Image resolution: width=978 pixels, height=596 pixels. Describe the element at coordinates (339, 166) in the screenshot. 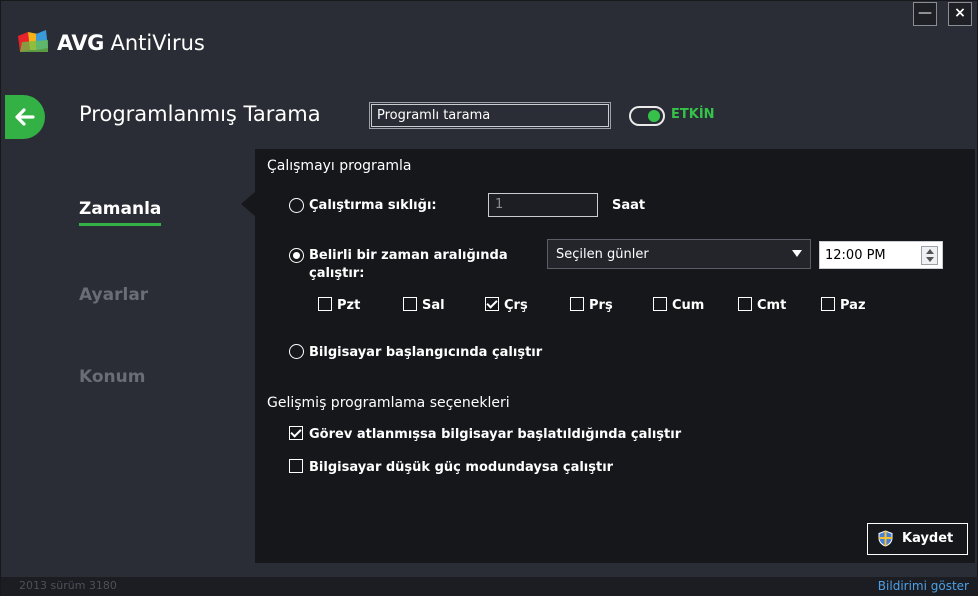

I see `schedule-section-title: Çalışmayı programla` at that location.